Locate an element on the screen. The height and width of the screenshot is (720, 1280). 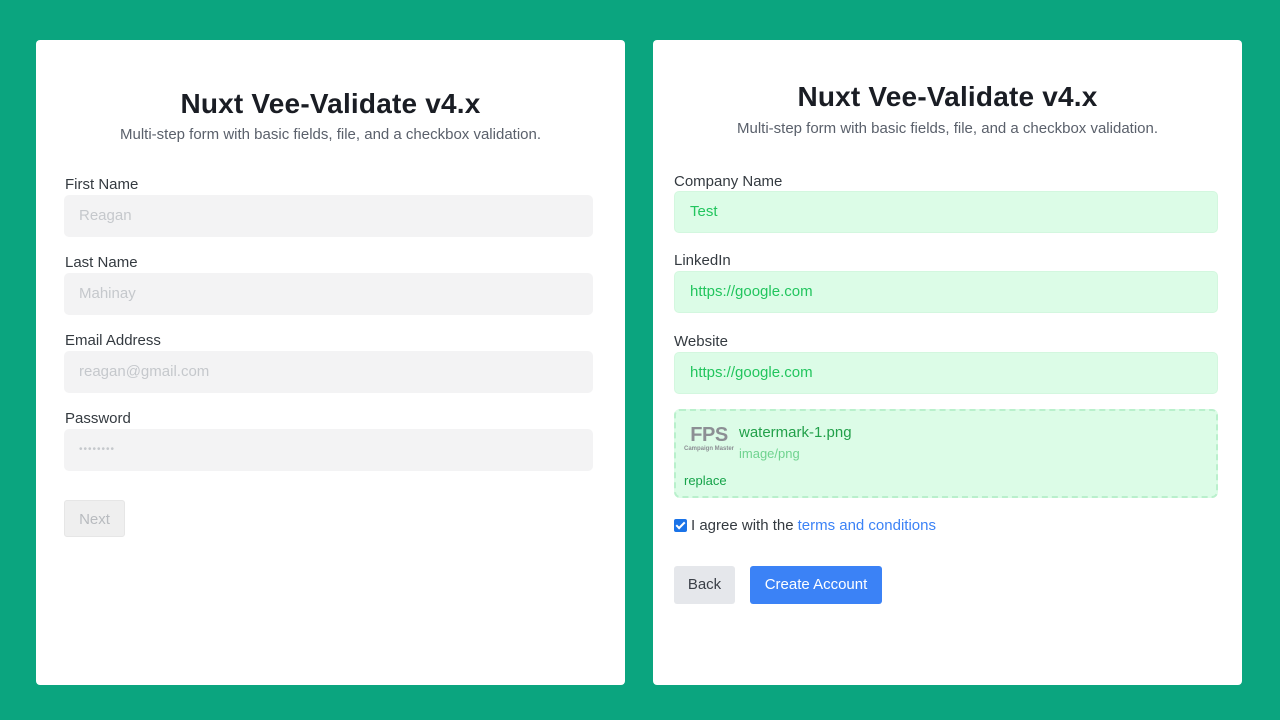
terms-link: terms and conditions is located at coordinates (867, 525).